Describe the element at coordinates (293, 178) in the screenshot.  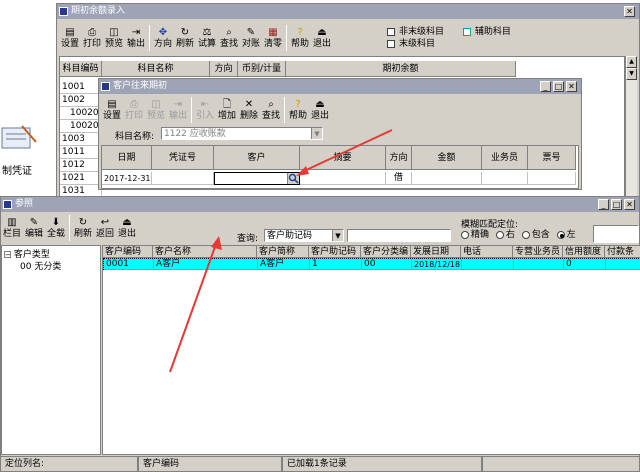
I see `customer-ref-button` at that location.